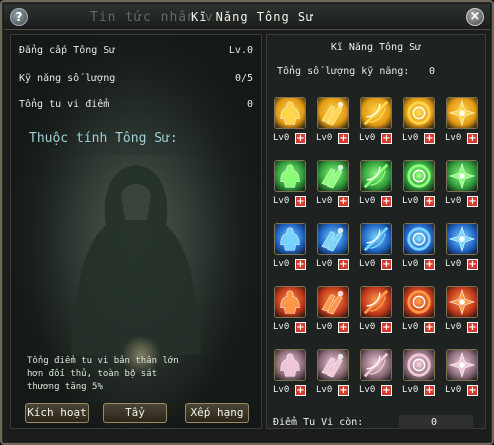  I want to click on skill-panel-title: Kĩ Năng Tông Sư, so click(376, 47).